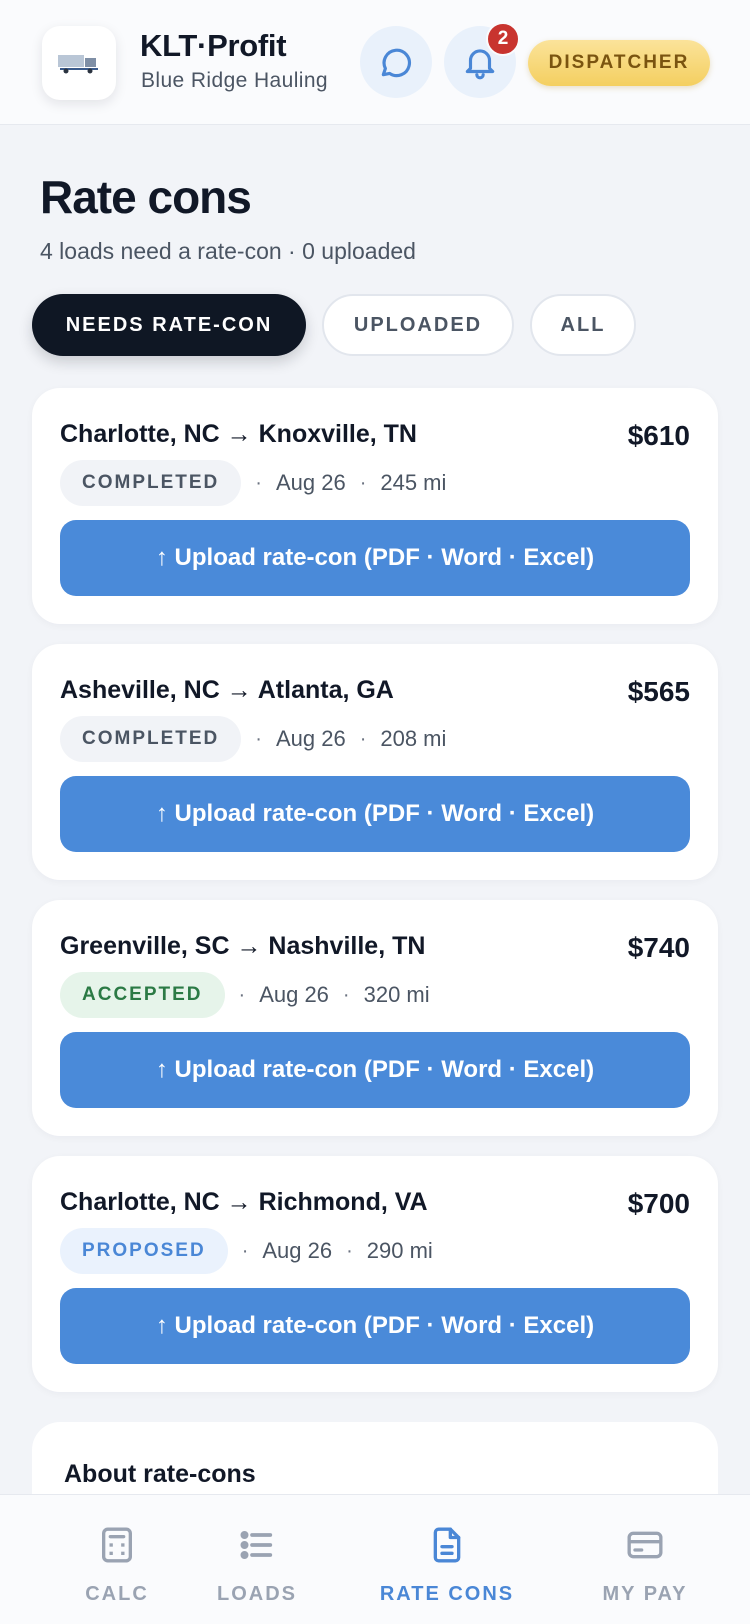 The height and width of the screenshot is (1624, 750). I want to click on page-title: Rate cons, so click(146, 197).